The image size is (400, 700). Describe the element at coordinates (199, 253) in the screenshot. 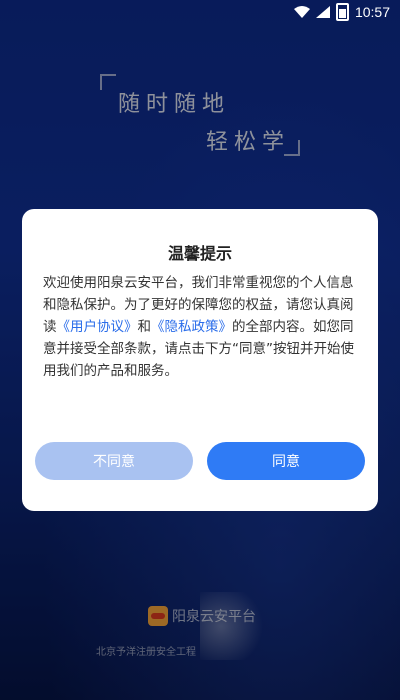

I see `dialog-title: 温馨提示` at that location.